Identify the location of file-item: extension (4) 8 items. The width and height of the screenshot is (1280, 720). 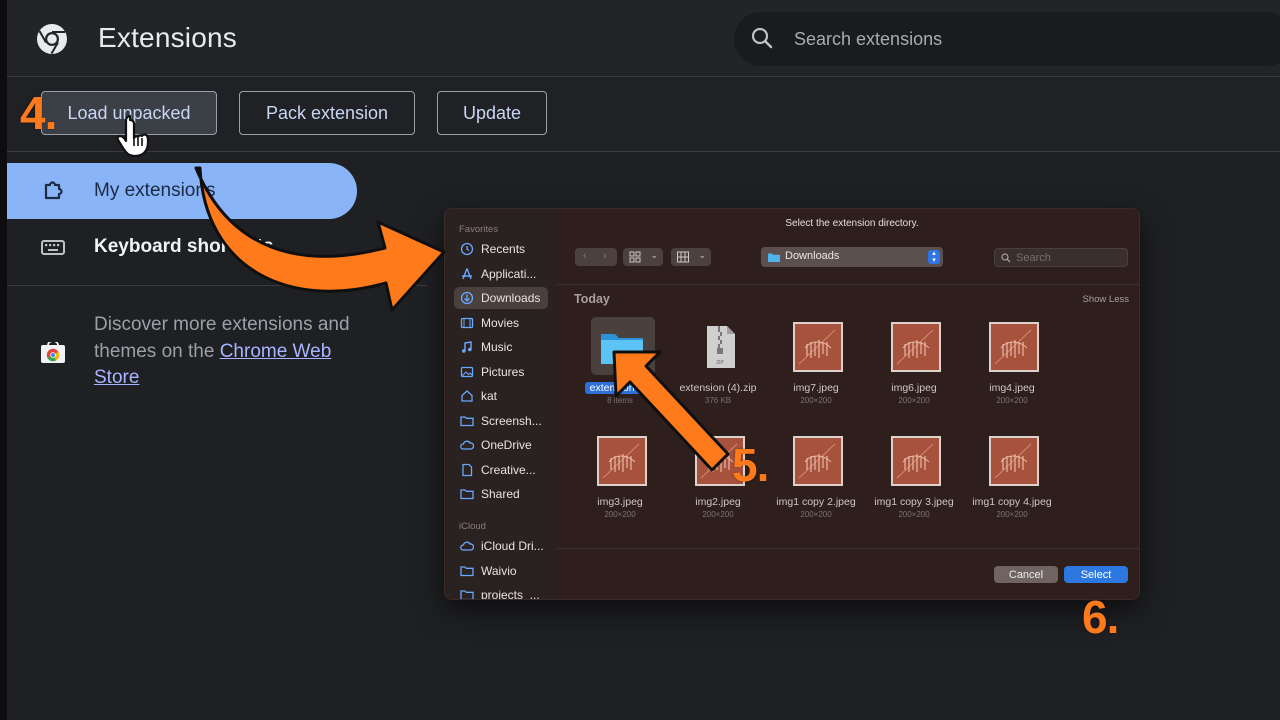
(620, 364).